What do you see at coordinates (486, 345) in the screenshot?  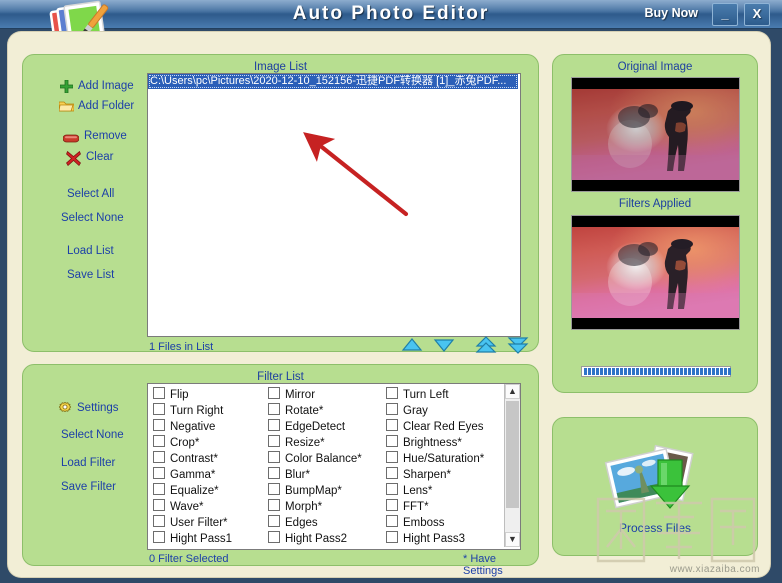 I see `move-top-icon` at bounding box center [486, 345].